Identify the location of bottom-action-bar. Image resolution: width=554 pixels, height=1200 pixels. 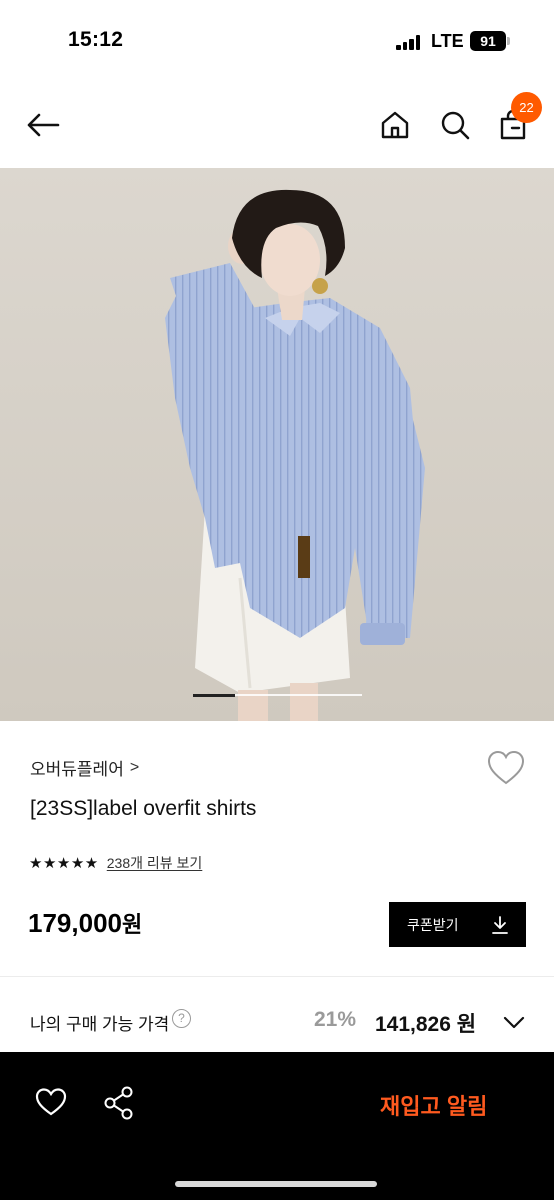
(277, 1126).